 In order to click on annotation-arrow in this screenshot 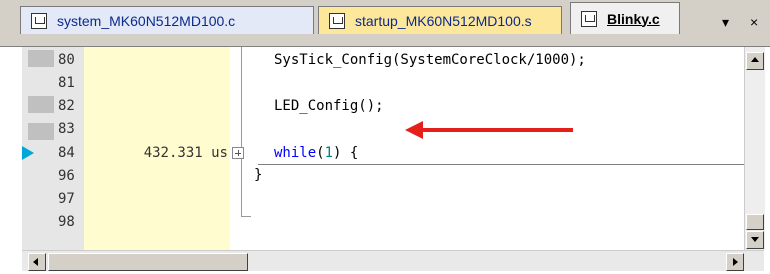, I will do `click(489, 130)`.